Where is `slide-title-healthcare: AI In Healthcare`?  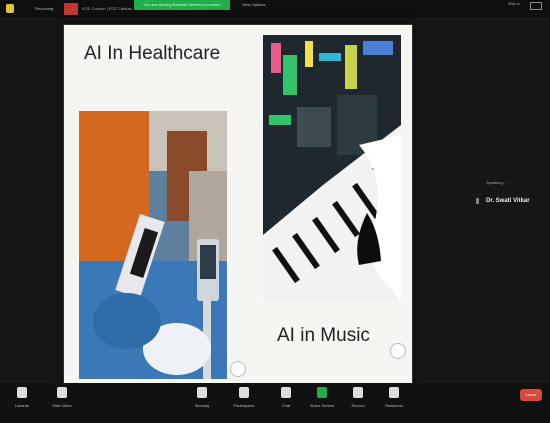
slide-title-healthcare: AI In Healthcare is located at coordinates (152, 53).